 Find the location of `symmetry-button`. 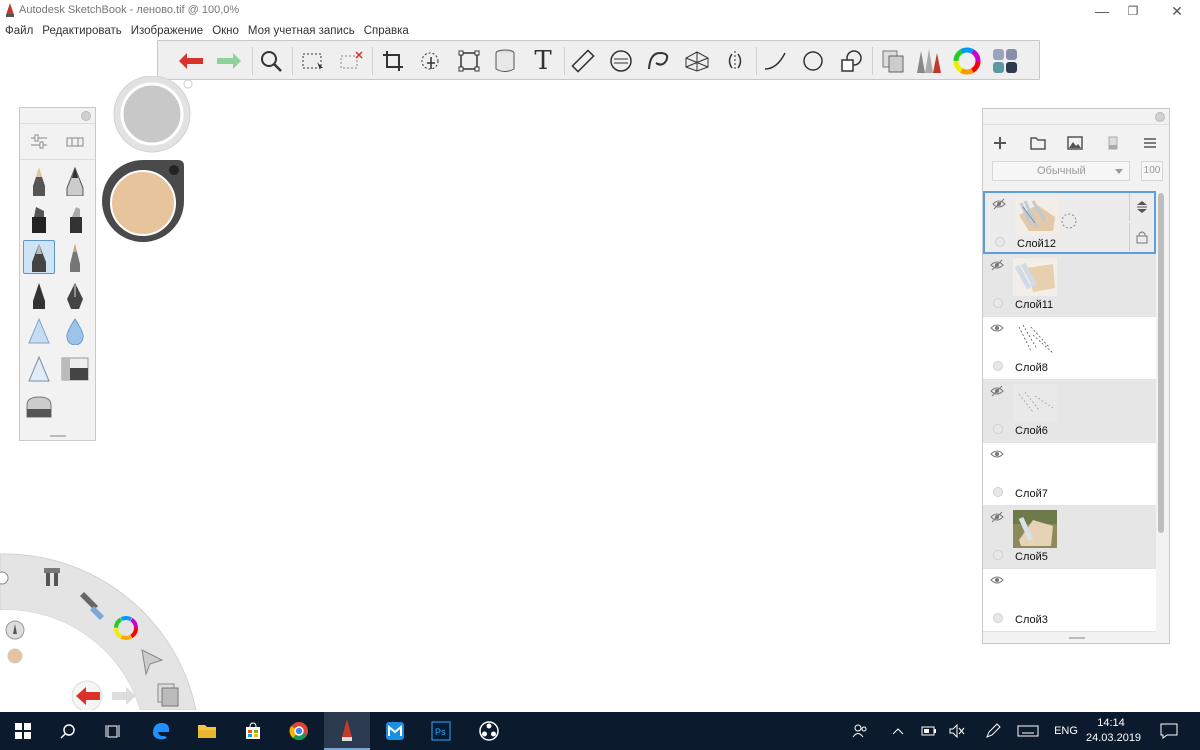

symmetry-button is located at coordinates (735, 61).